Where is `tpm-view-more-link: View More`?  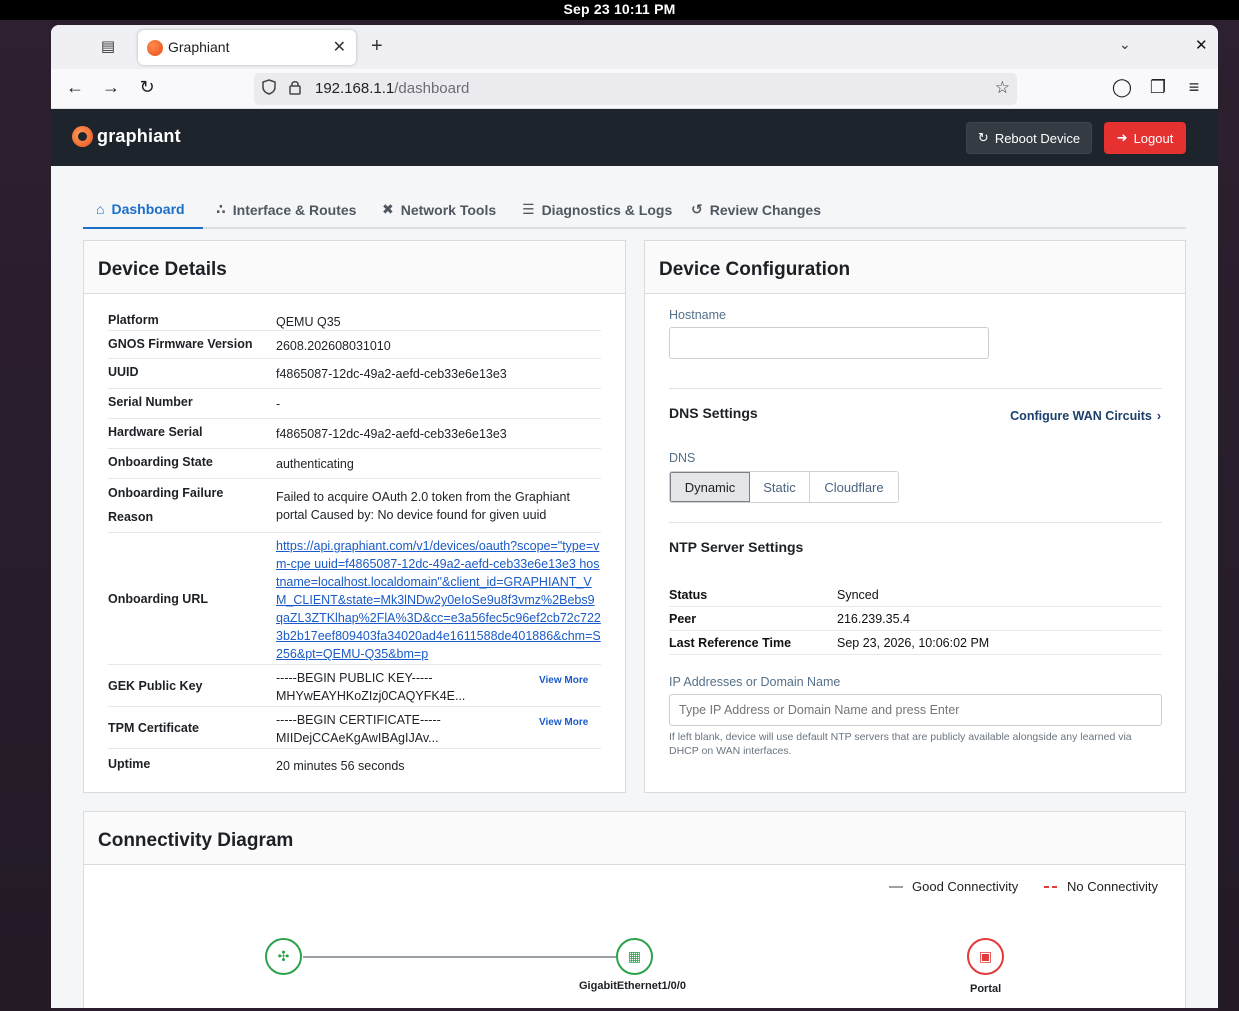
tpm-view-more-link: View More is located at coordinates (559, 727).